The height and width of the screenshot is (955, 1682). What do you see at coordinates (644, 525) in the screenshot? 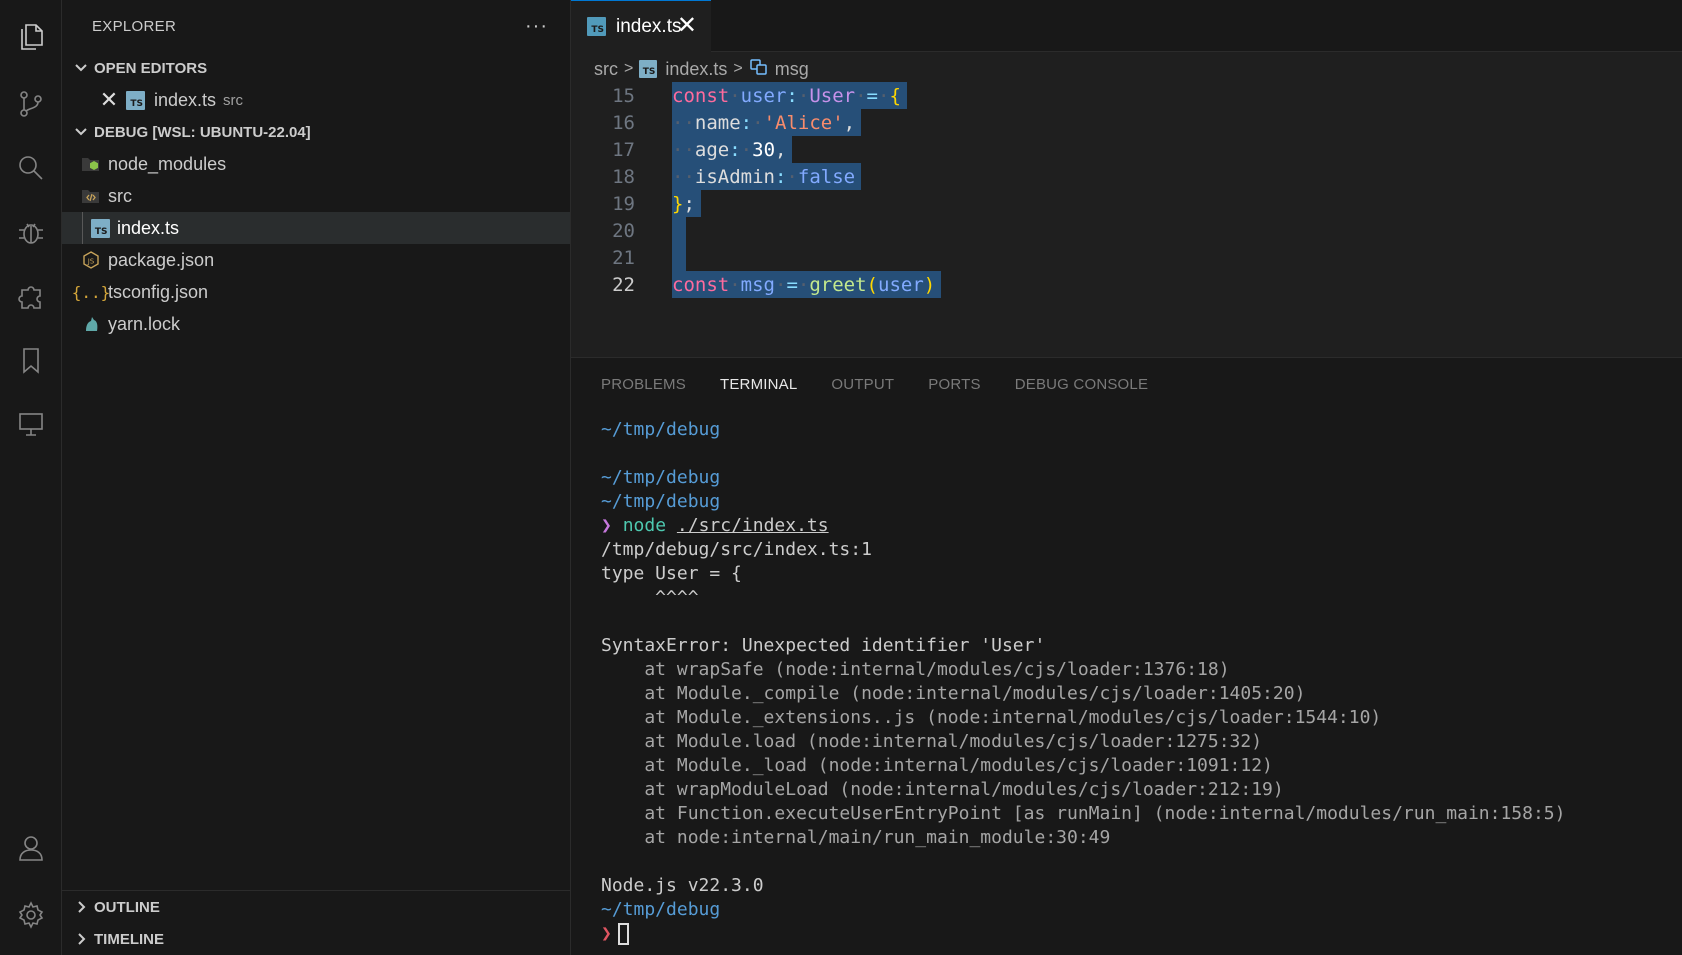
I see `command-name: node` at bounding box center [644, 525].